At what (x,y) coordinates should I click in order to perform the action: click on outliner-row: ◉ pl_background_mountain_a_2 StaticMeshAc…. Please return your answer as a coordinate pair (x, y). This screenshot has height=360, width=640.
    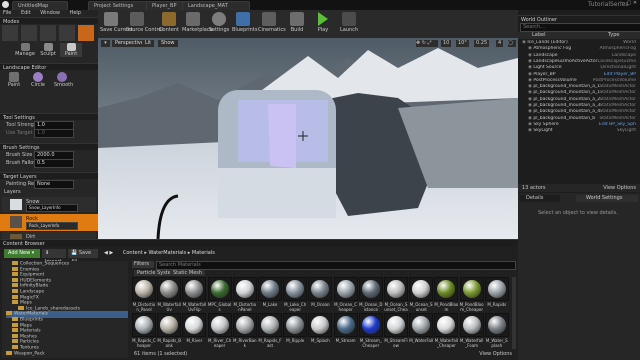
    Looking at the image, I should click on (579, 100).